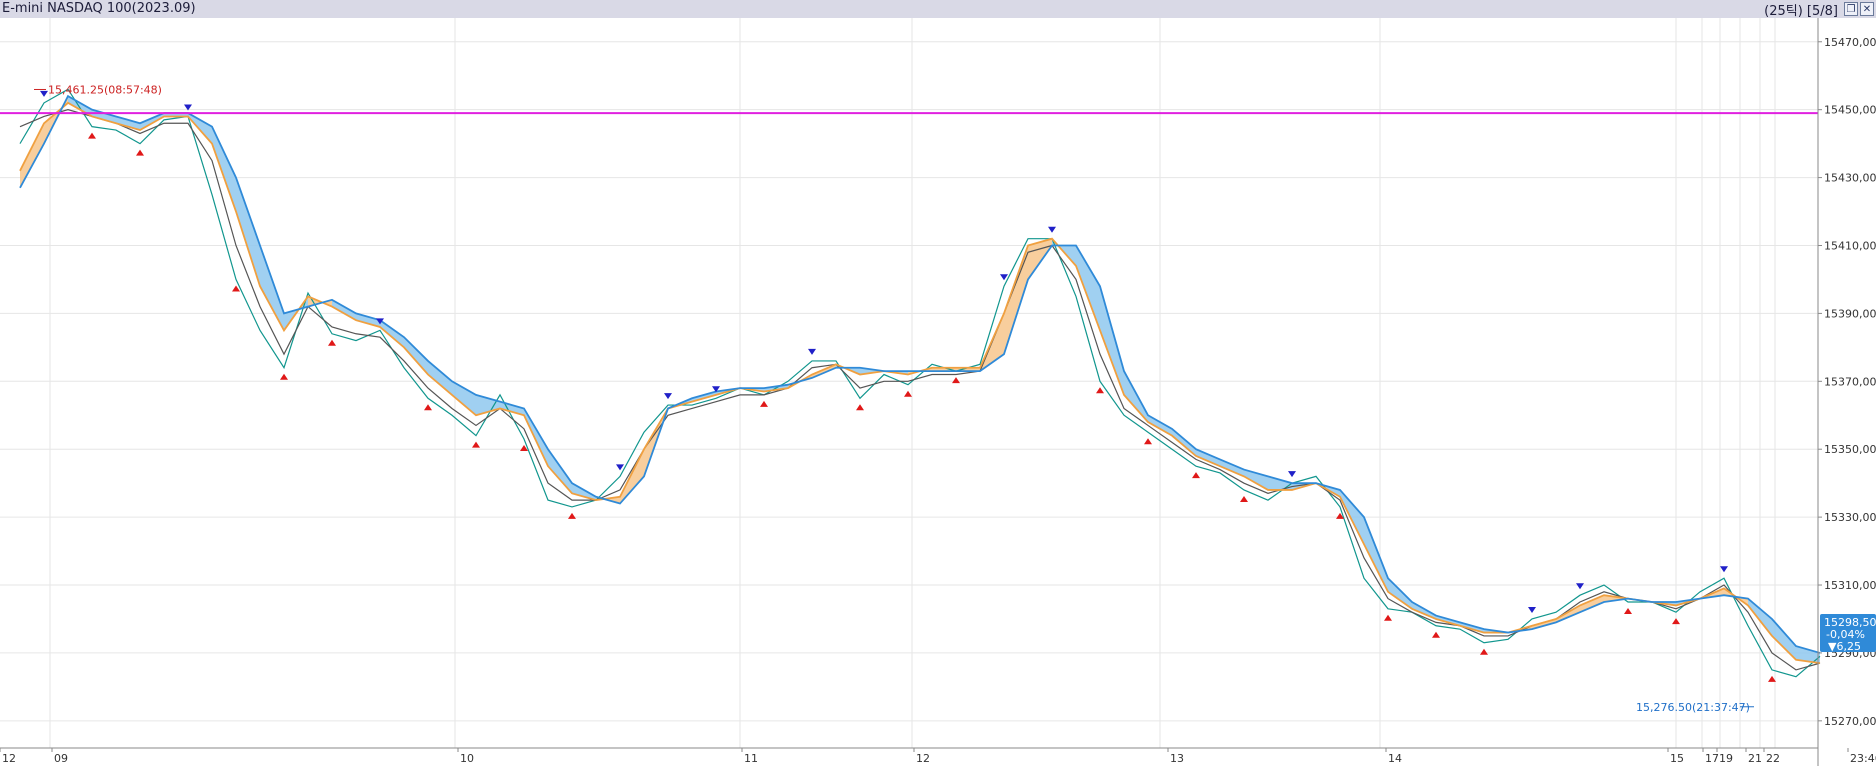 This screenshot has width=1876, height=766. Describe the element at coordinates (1867, 9) in the screenshot. I see `close-icon: ✕` at that location.